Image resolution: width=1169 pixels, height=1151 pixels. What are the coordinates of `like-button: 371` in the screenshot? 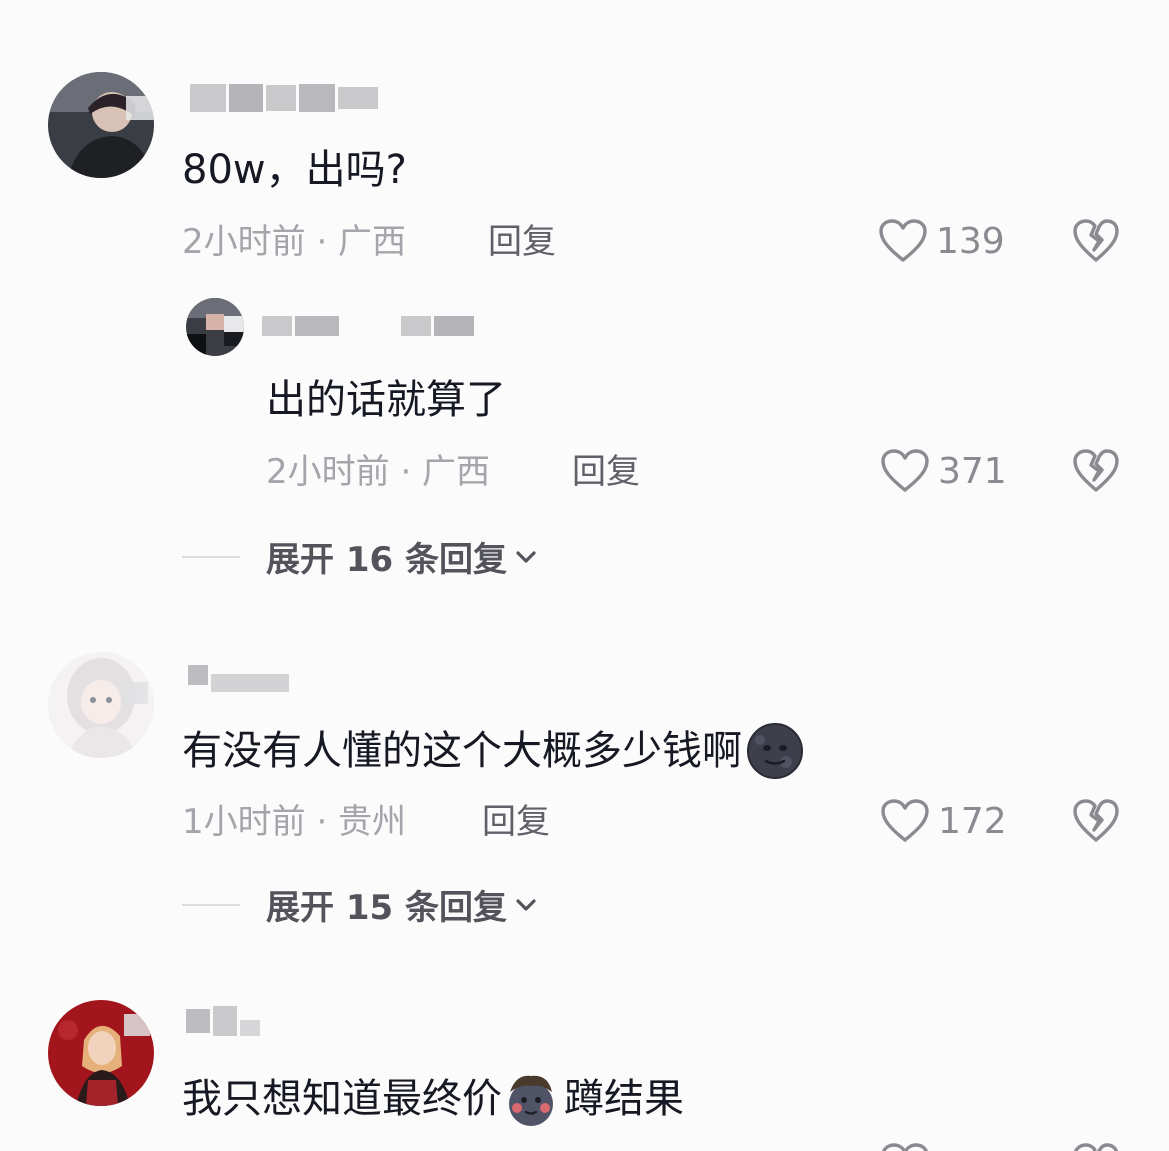 It's located at (943, 471).